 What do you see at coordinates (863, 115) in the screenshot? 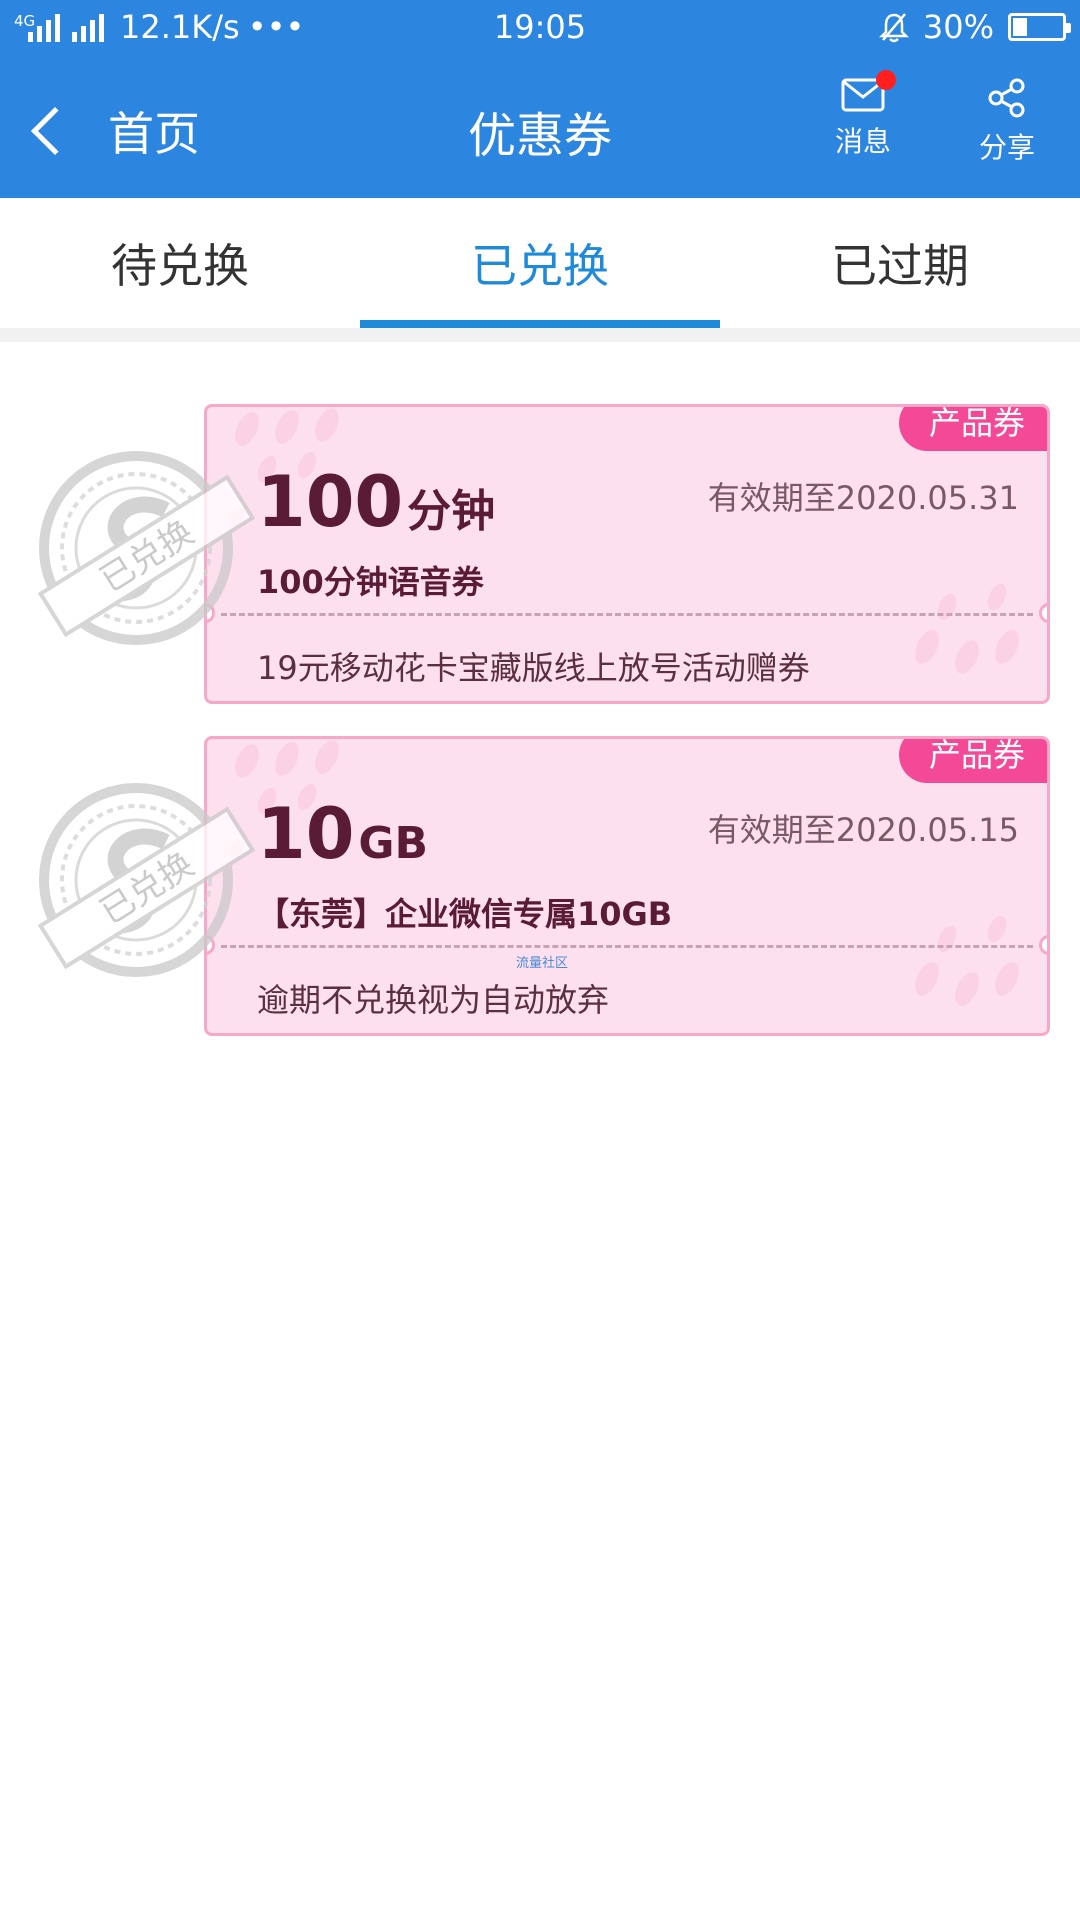
I see `messages-button: 消息` at bounding box center [863, 115].